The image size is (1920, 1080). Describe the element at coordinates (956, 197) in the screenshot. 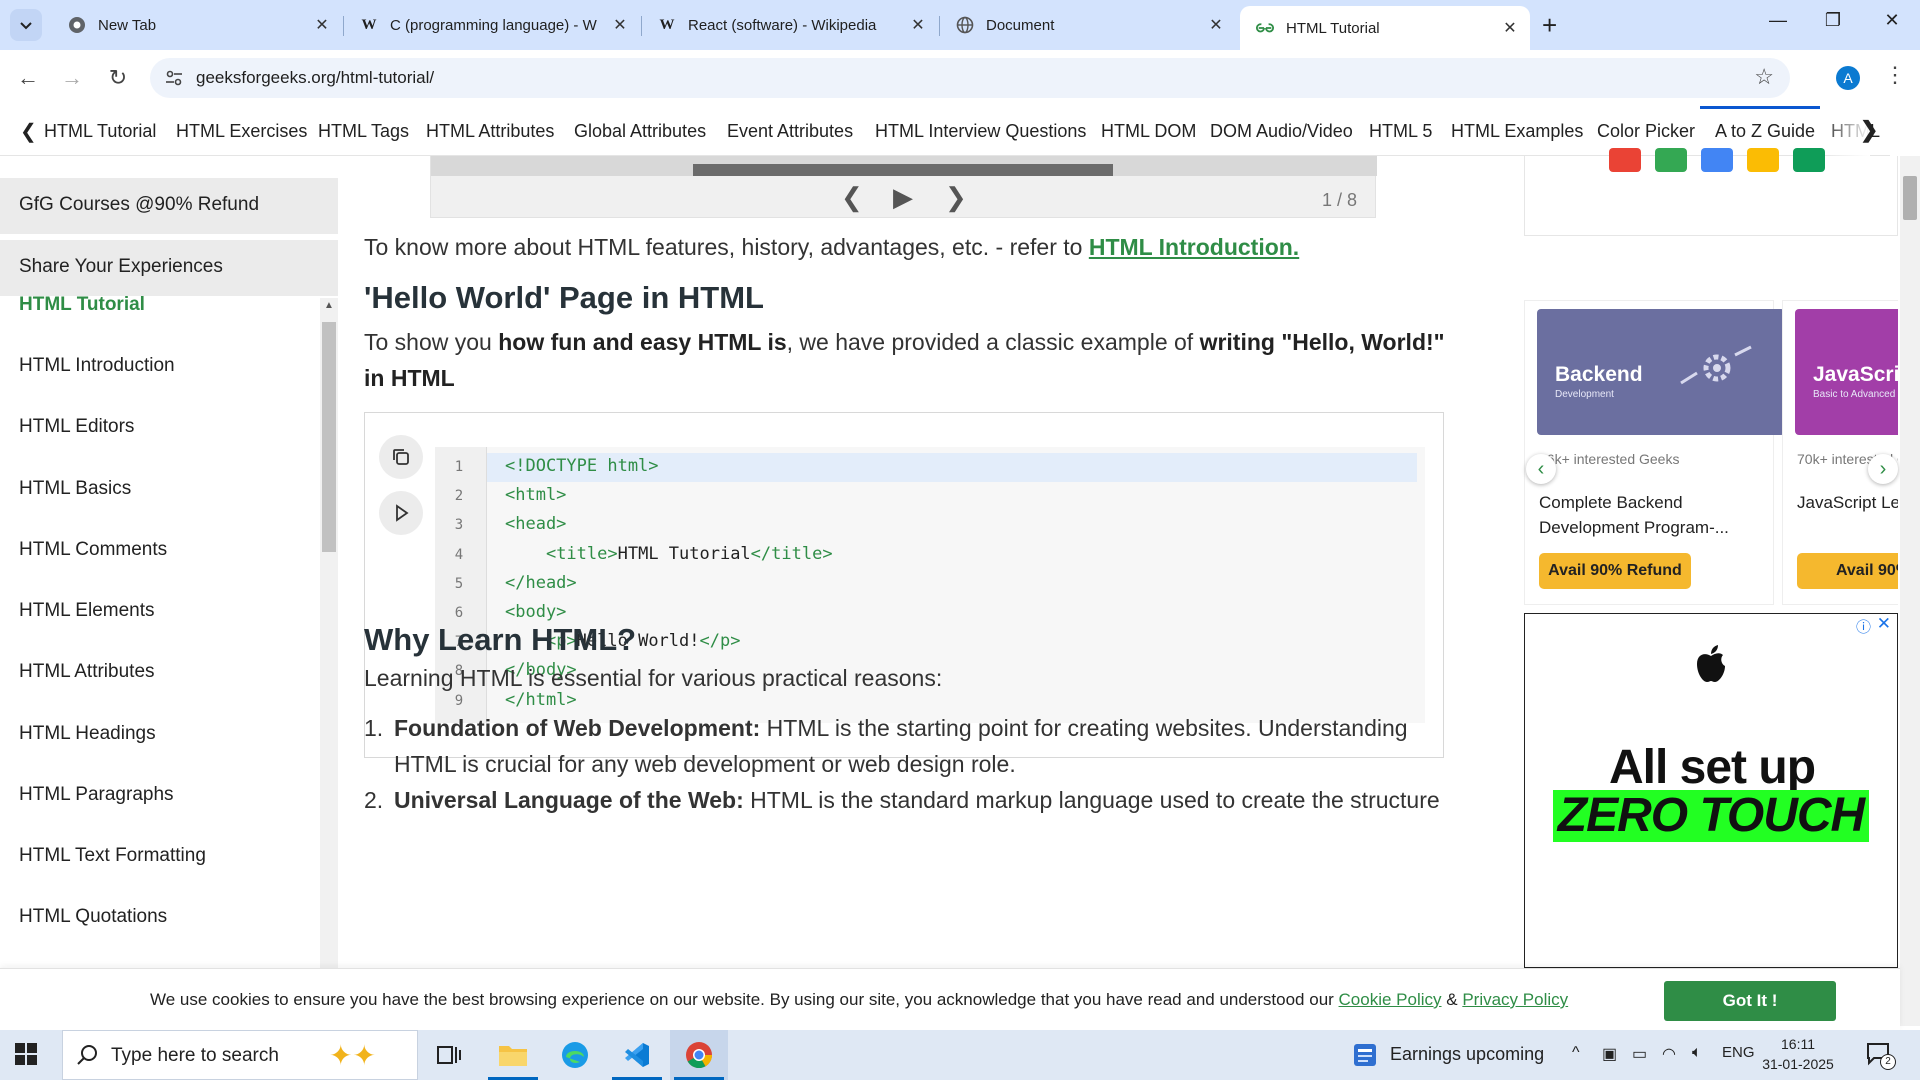

I see `next-slide-icon: ❯` at that location.